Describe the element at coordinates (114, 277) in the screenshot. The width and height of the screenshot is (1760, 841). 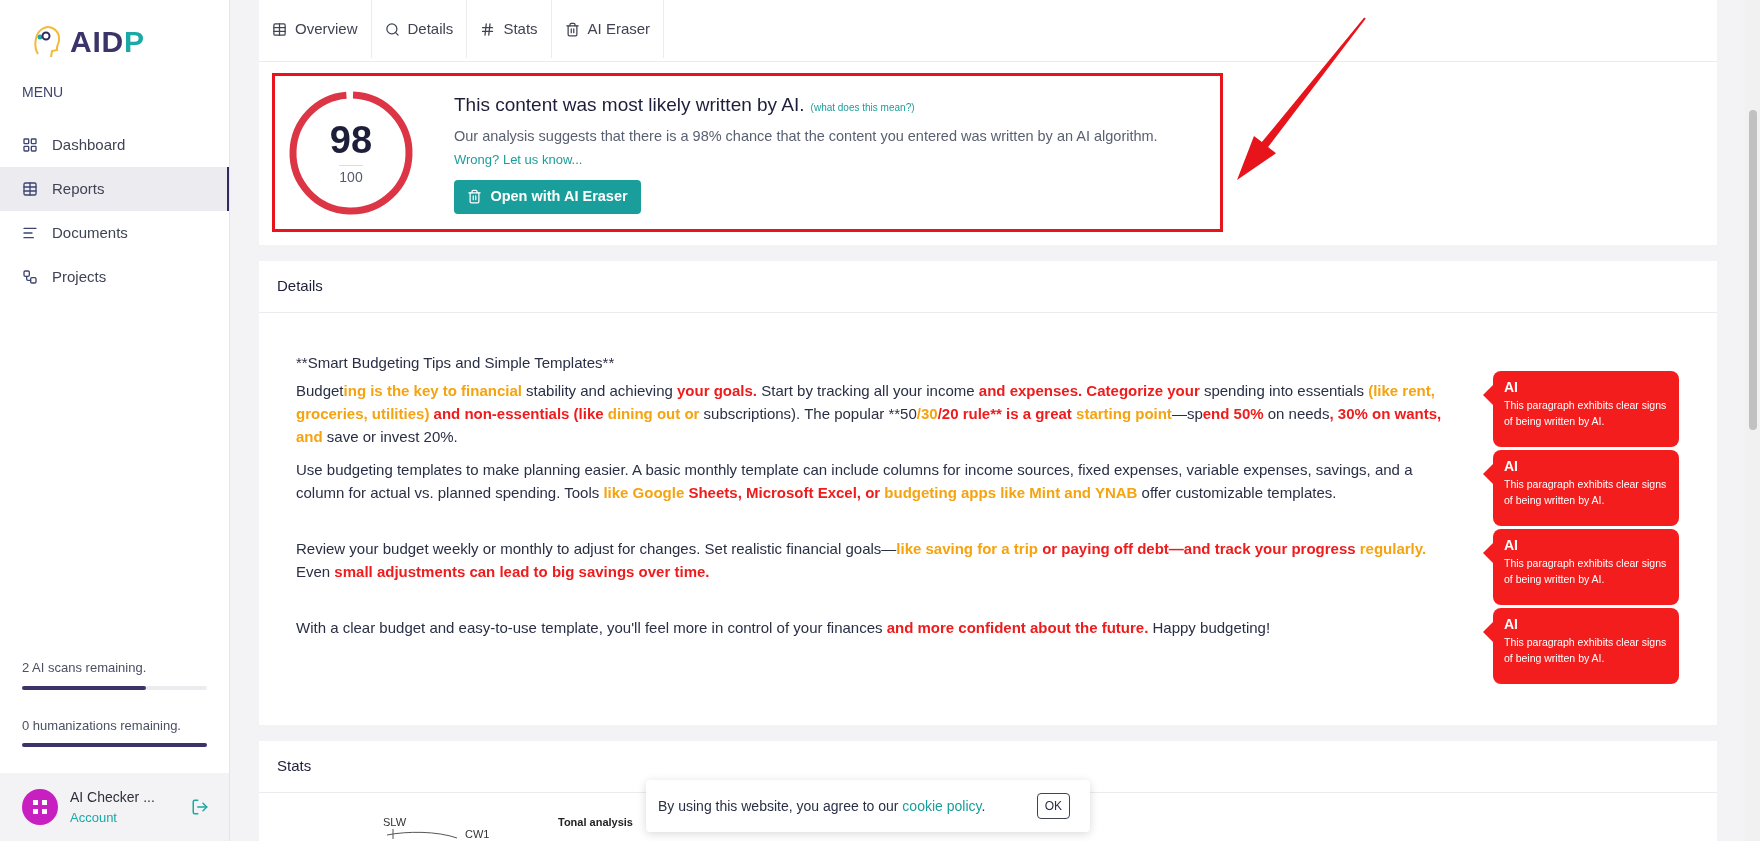
I see `sidebar-item: Projects` at that location.